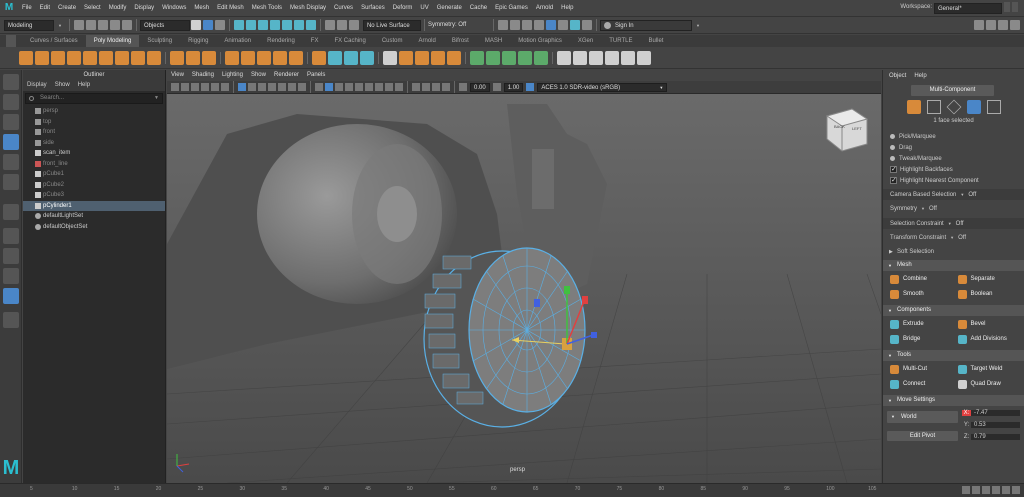  I want to click on paint-select-icon, so click(10, 122).